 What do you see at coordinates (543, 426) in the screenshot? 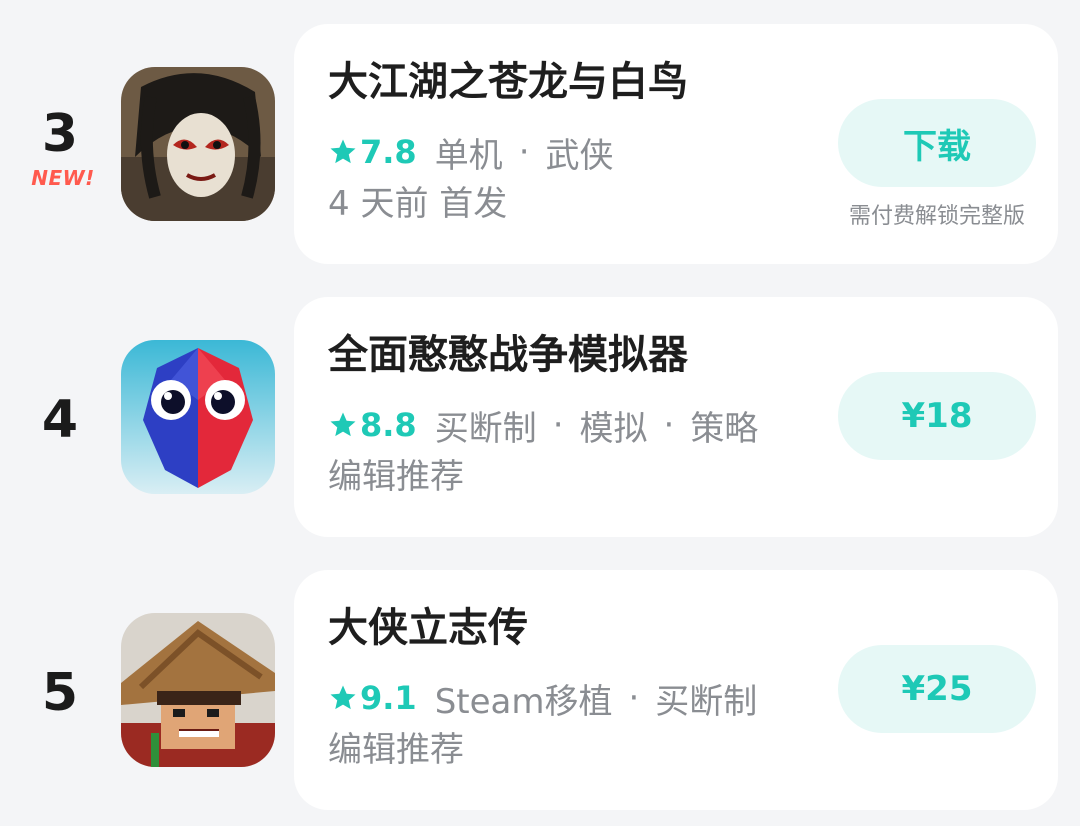
I see `game-meta: 8.8 买断制 · 模拟 · 策略` at bounding box center [543, 426].